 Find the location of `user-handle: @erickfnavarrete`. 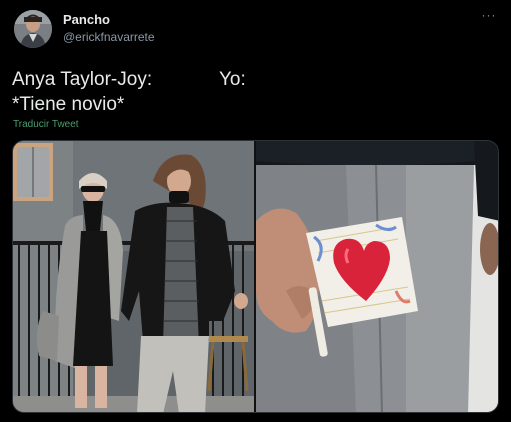

user-handle: @erickfnavarrete is located at coordinates (109, 37).